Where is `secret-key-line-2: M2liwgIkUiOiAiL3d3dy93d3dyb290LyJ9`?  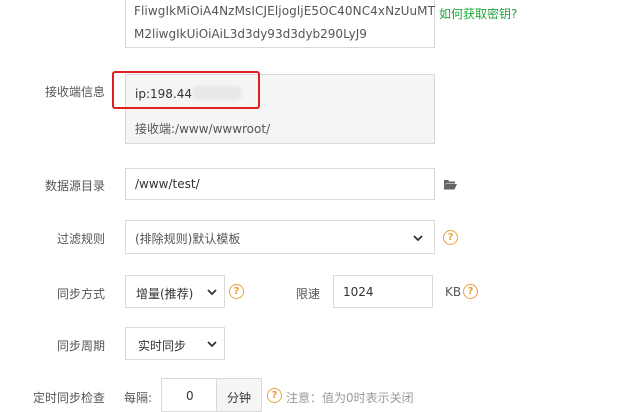 secret-key-line-2: M2liwgIkUiOiAiL3d3dy93d3dyb290LyJ9 is located at coordinates (250, 34).